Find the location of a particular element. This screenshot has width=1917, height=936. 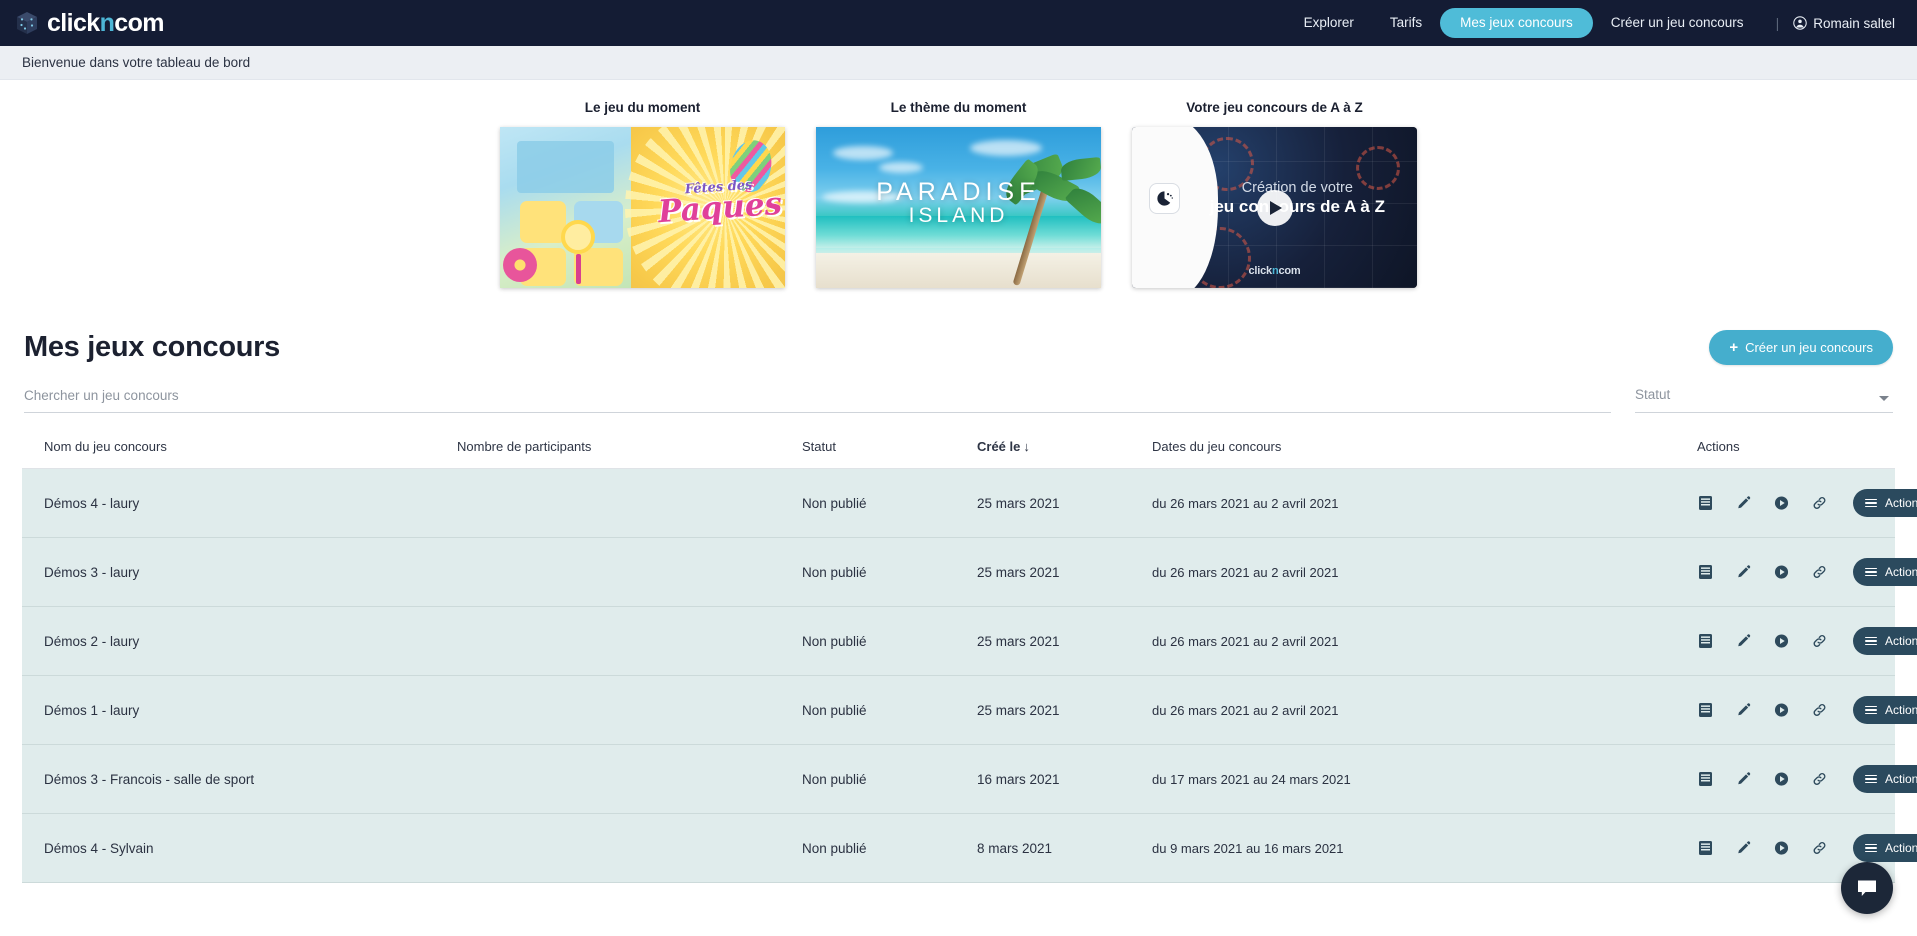

cell-participants is located at coordinates (629, 848).